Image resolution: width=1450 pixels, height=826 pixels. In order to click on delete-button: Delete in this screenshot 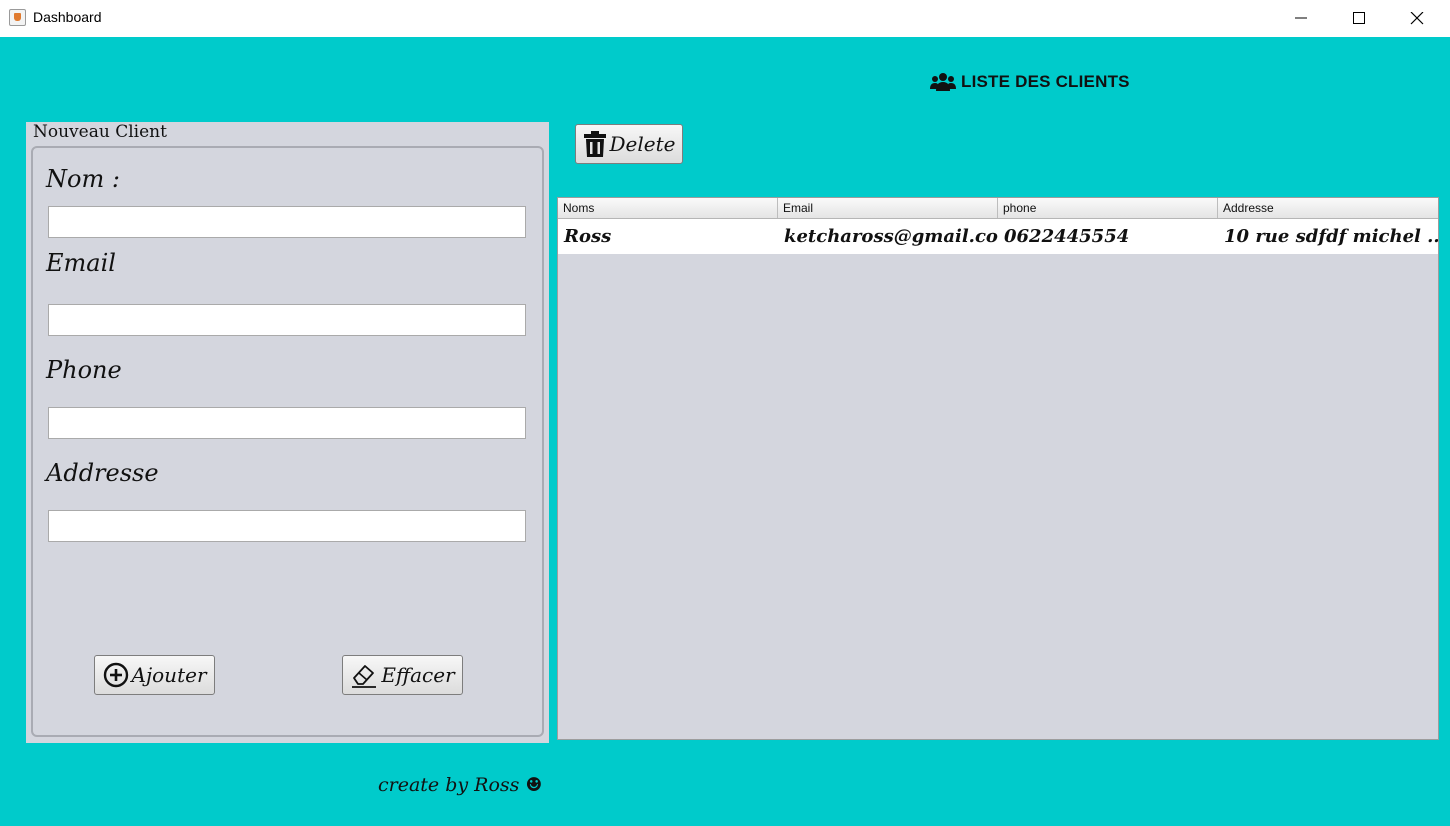, I will do `click(629, 144)`.